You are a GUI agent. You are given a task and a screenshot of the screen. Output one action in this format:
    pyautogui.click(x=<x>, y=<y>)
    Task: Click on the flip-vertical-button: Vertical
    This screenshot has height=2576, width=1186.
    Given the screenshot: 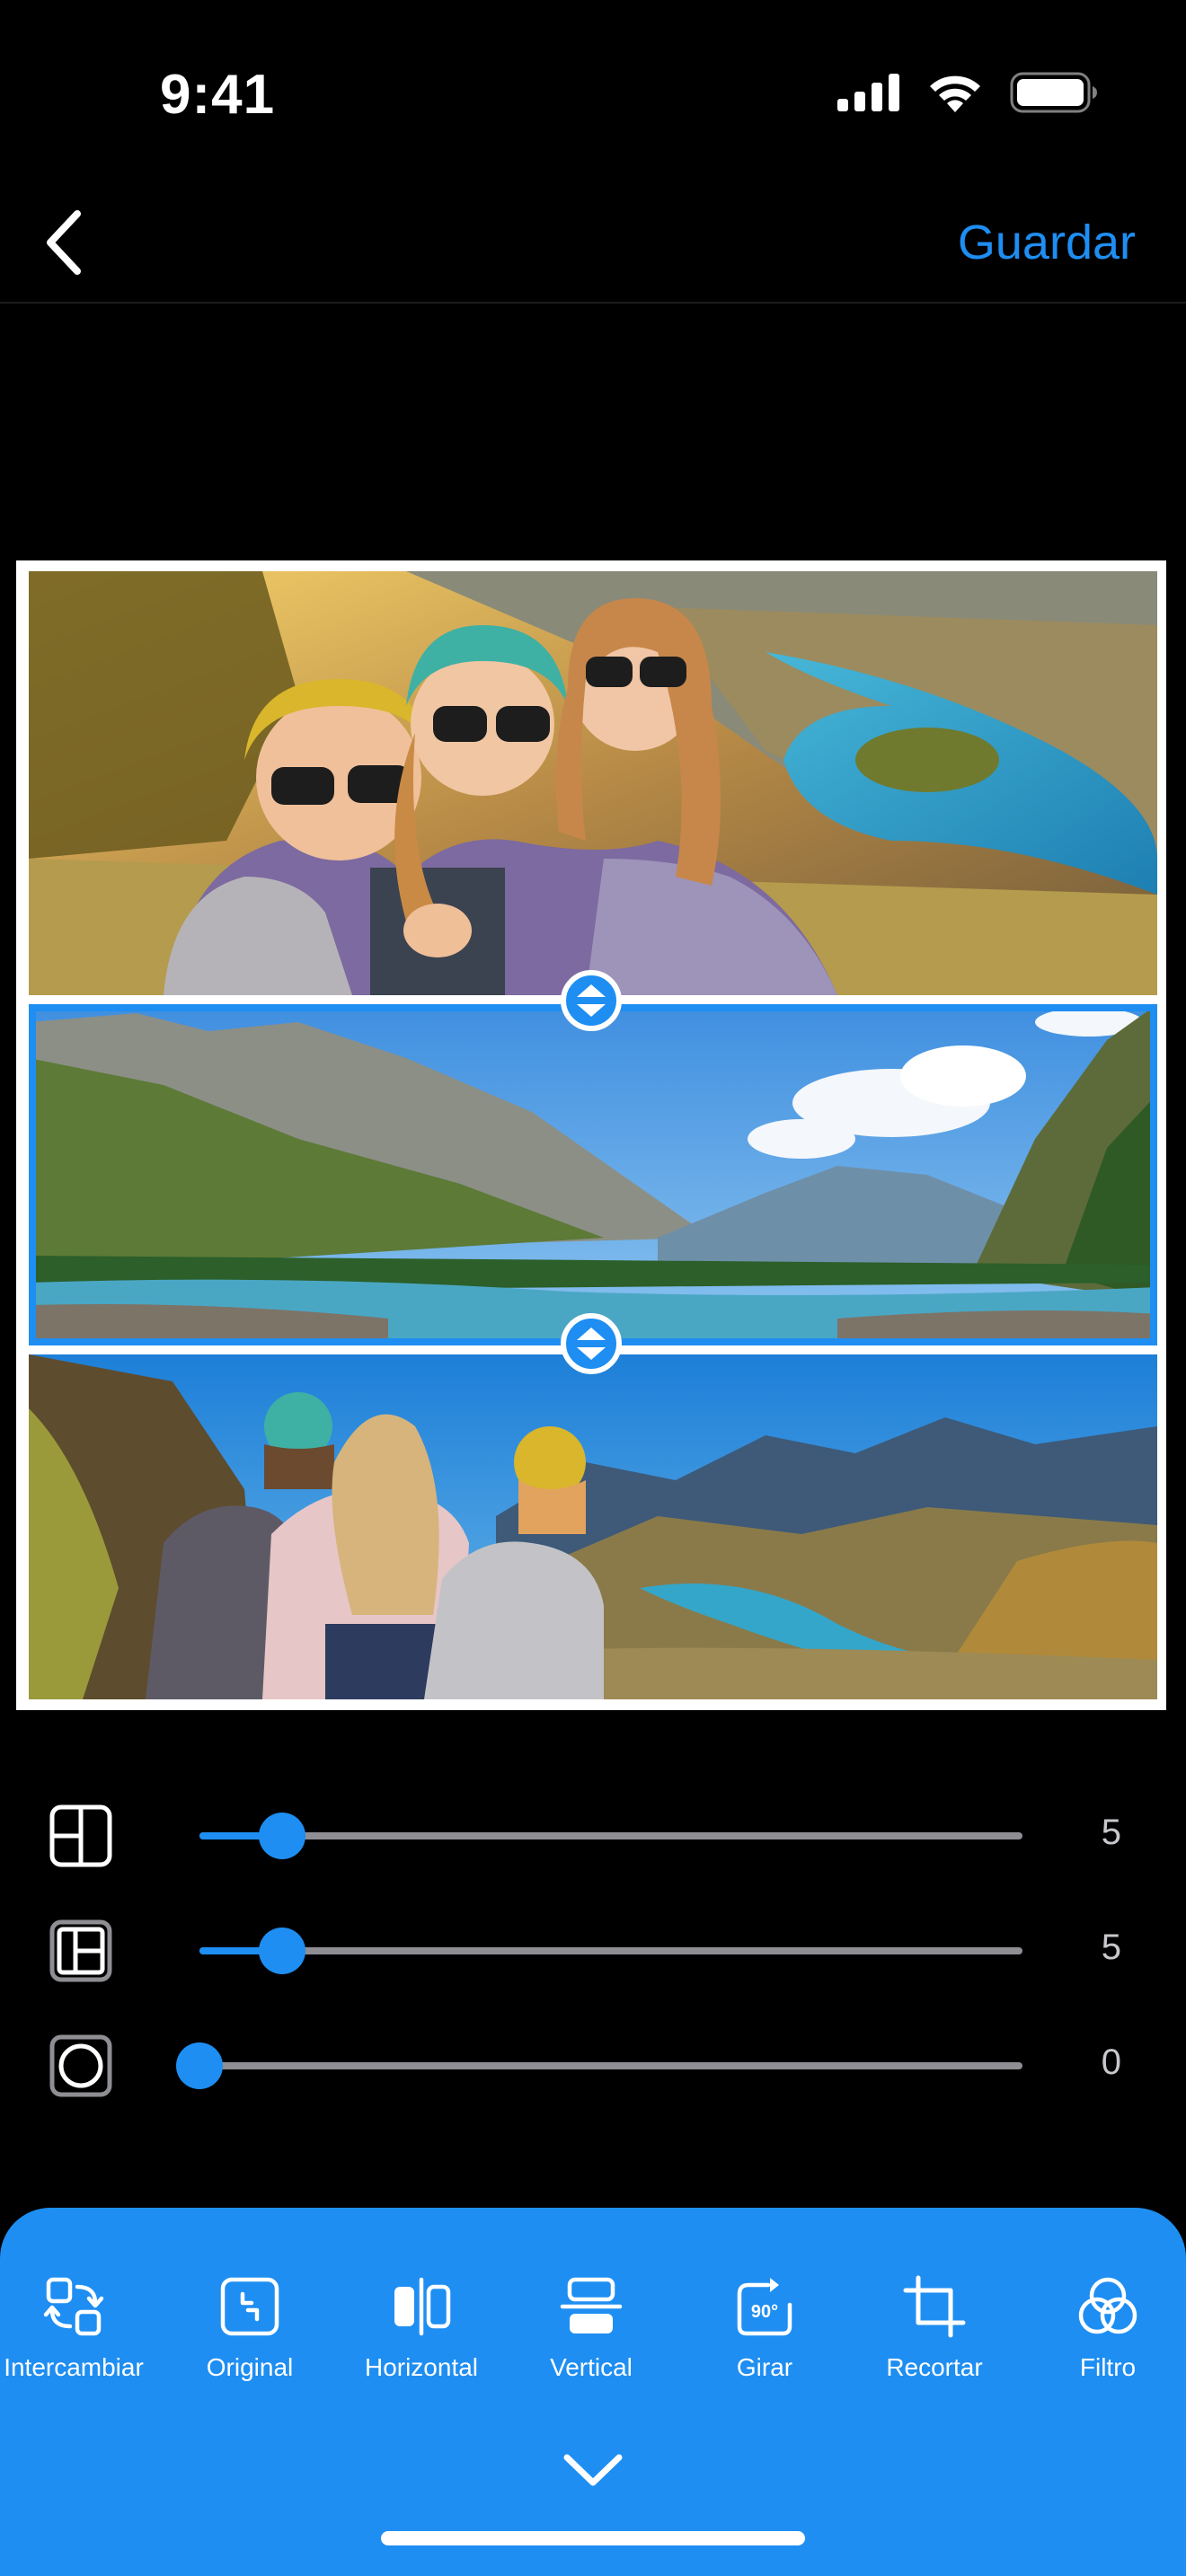 What is the action you would take?
    pyautogui.click(x=591, y=2328)
    